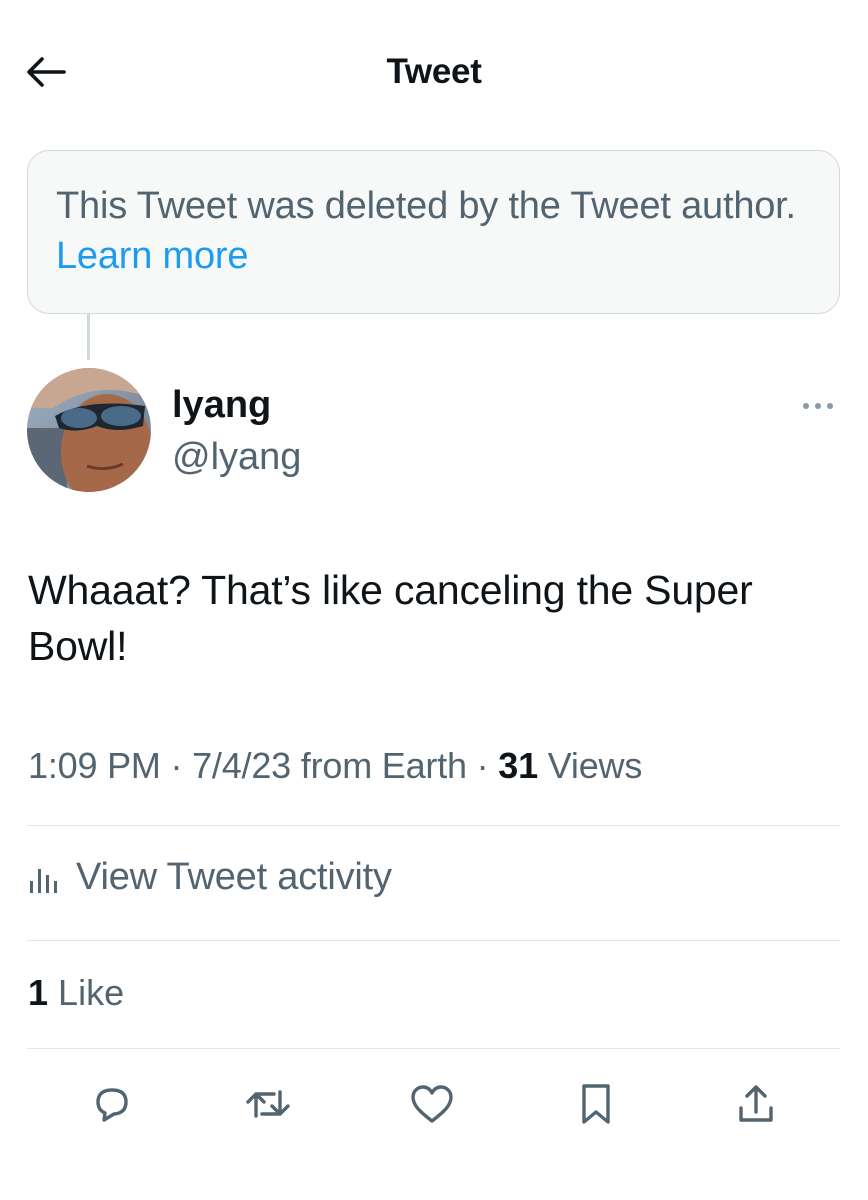 This screenshot has height=1200, width=868. I want to click on bookmark-icon, so click(596, 1104).